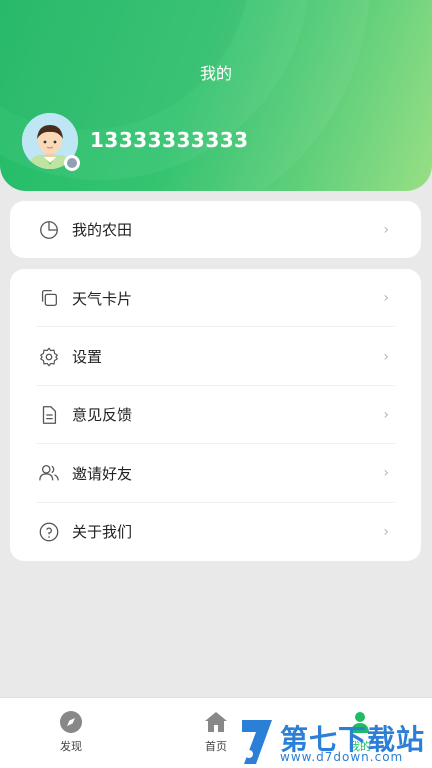 Image resolution: width=432 pixels, height=768 pixels. Describe the element at coordinates (49, 473) in the screenshot. I see `users-icon` at that location.